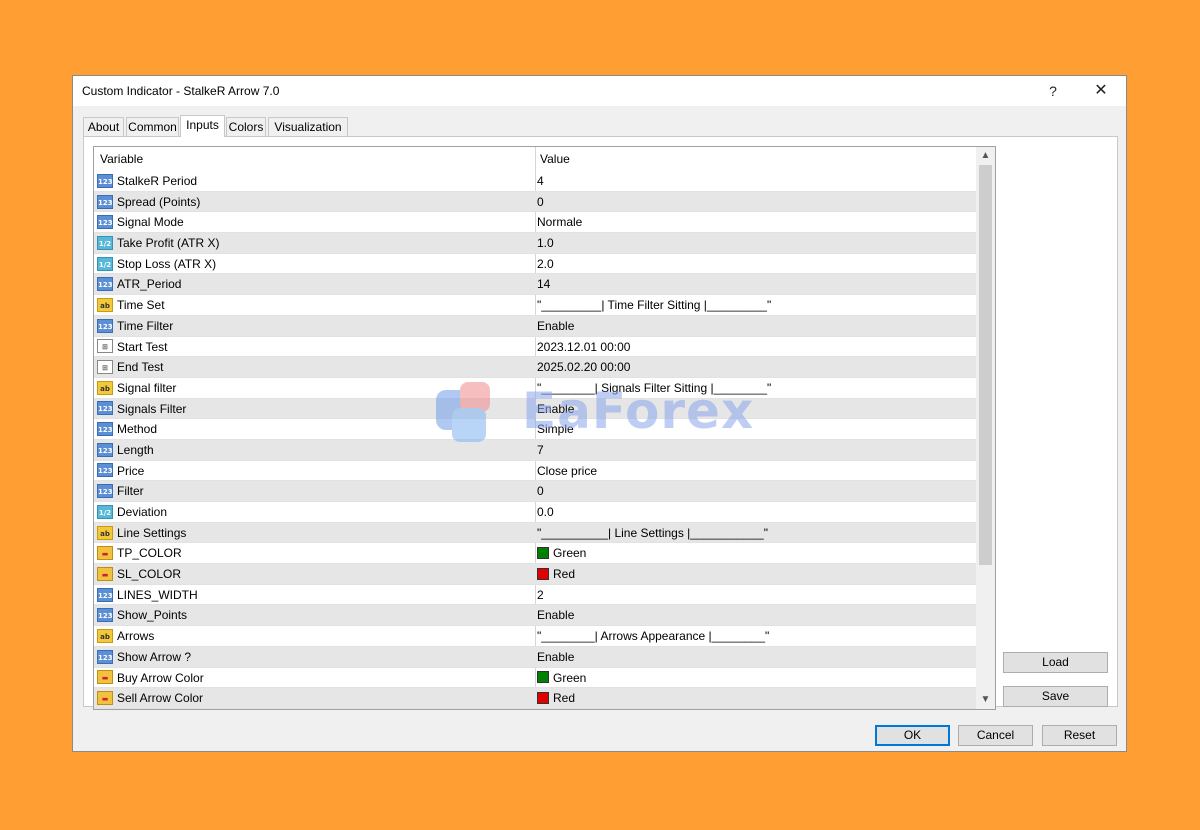 The width and height of the screenshot is (1200, 830). Describe the element at coordinates (583, 367) in the screenshot. I see `value-cell: 2025.02.20 00:00` at that location.